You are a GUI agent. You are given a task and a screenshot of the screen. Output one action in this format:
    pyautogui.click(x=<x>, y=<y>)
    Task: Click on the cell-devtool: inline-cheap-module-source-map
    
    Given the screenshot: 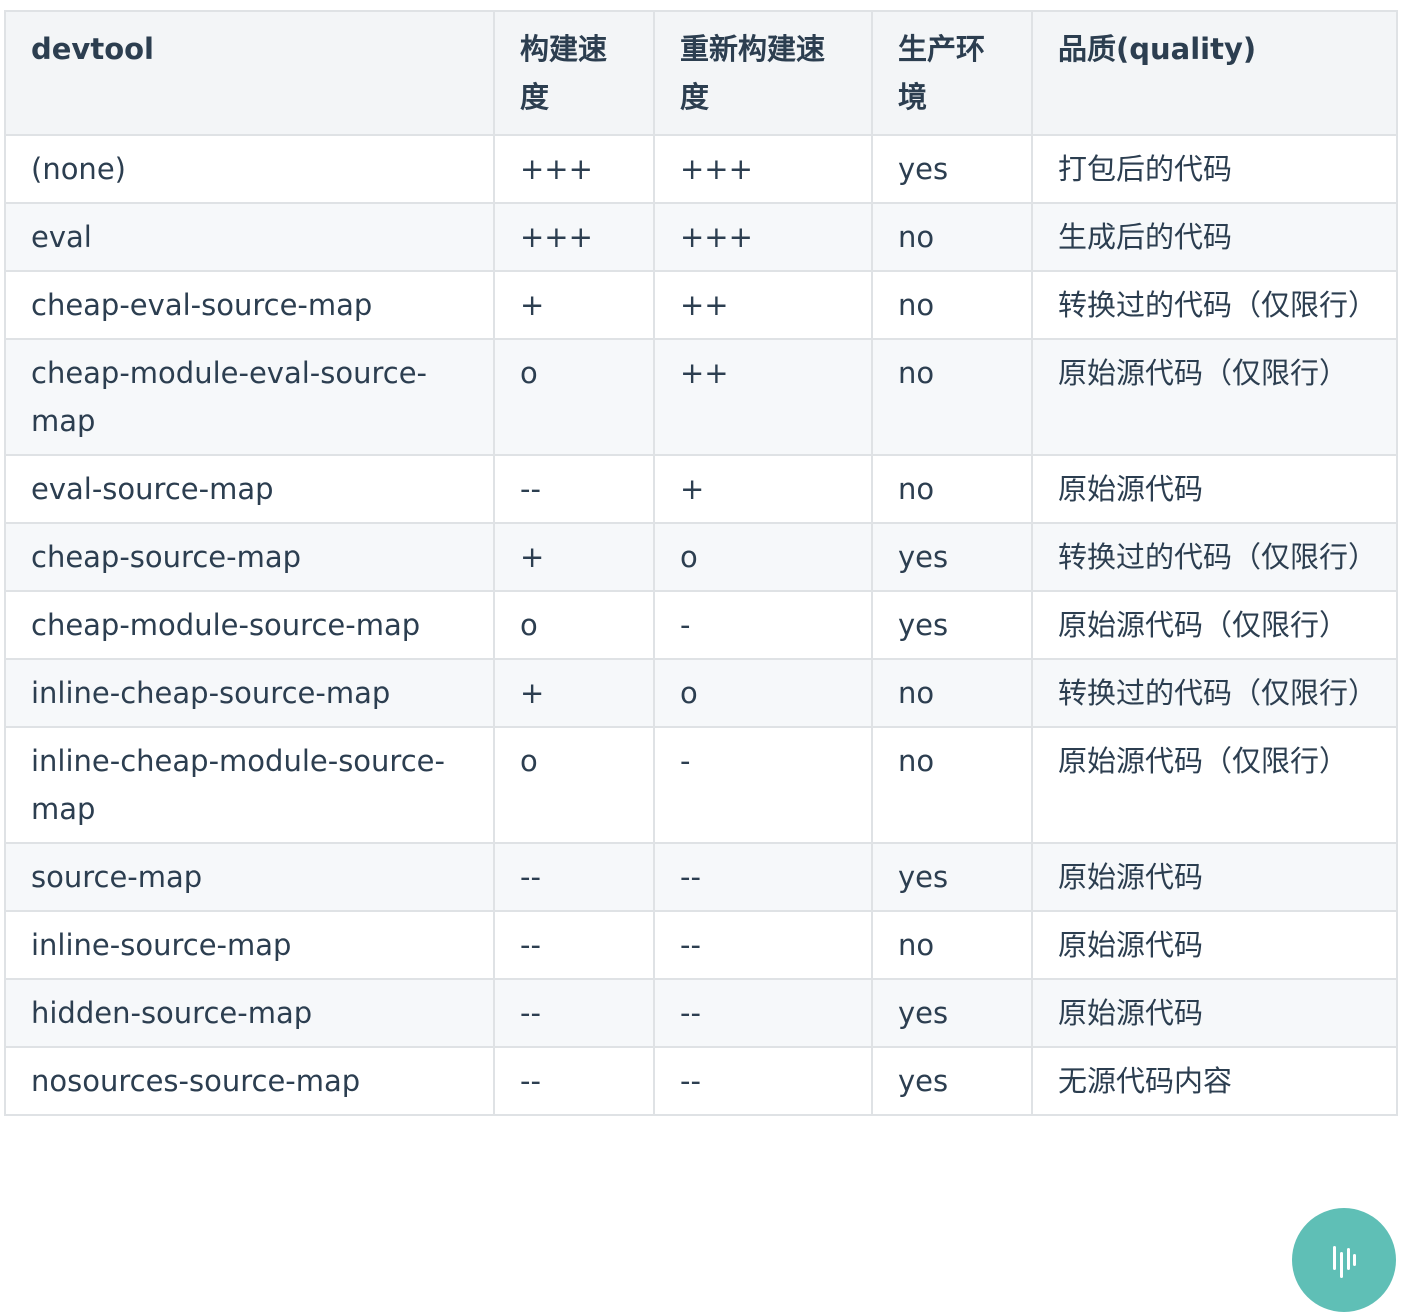 What is the action you would take?
    pyautogui.click(x=249, y=785)
    